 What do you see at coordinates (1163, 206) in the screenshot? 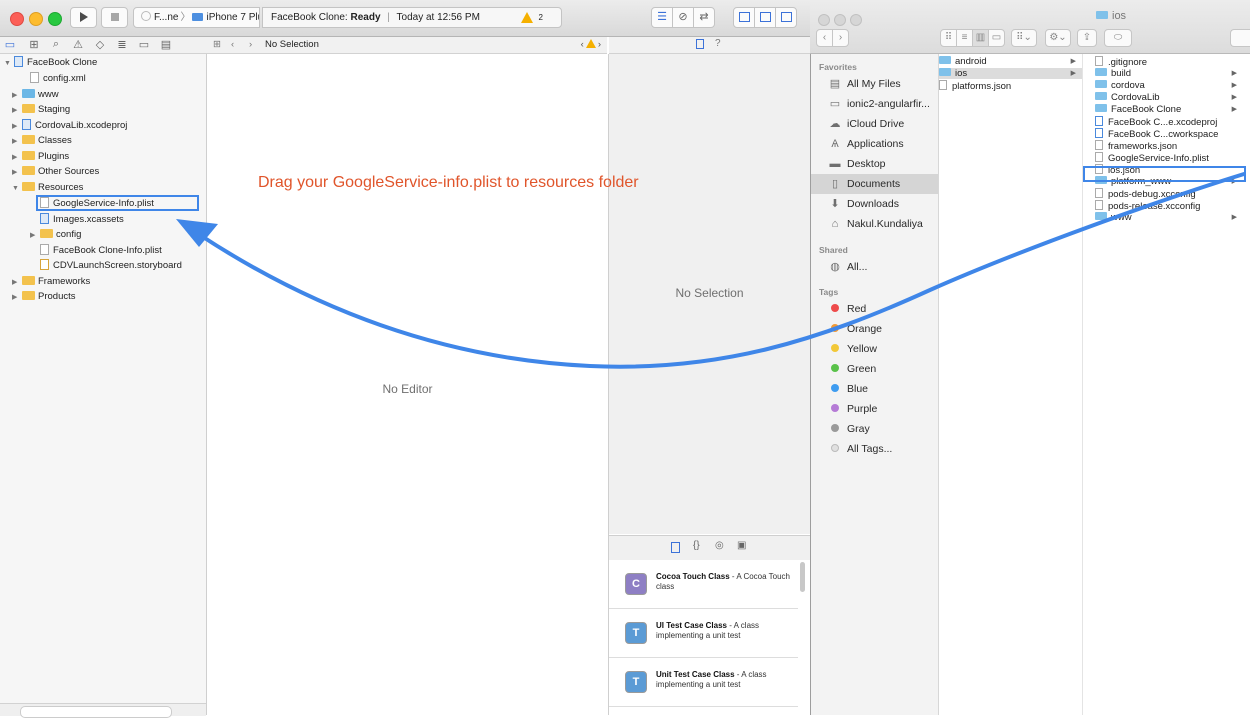
I see `column-row: pods-release.xcconfig` at bounding box center [1163, 206].